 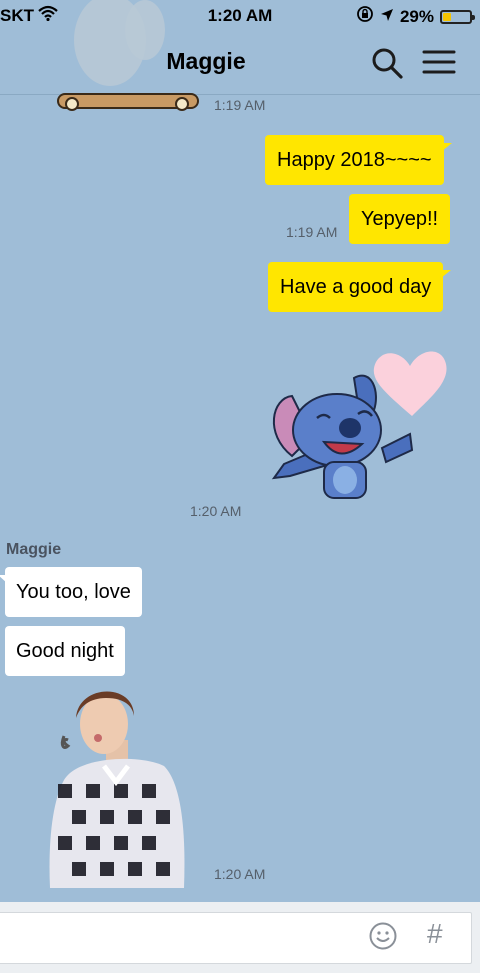 I want to click on battery-percent: 29%, so click(x=416, y=16).